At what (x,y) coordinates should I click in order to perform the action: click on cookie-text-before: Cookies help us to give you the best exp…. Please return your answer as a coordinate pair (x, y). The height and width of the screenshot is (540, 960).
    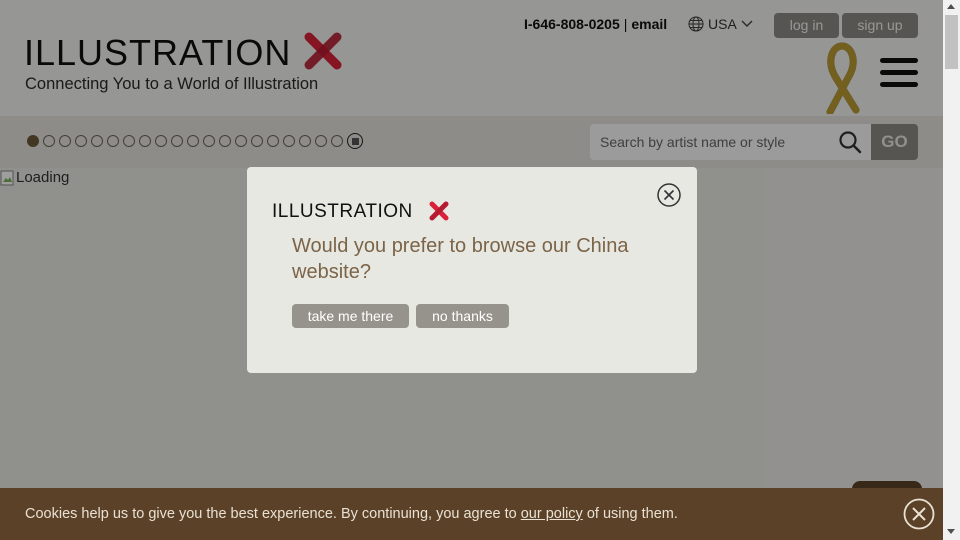
    Looking at the image, I should click on (273, 514).